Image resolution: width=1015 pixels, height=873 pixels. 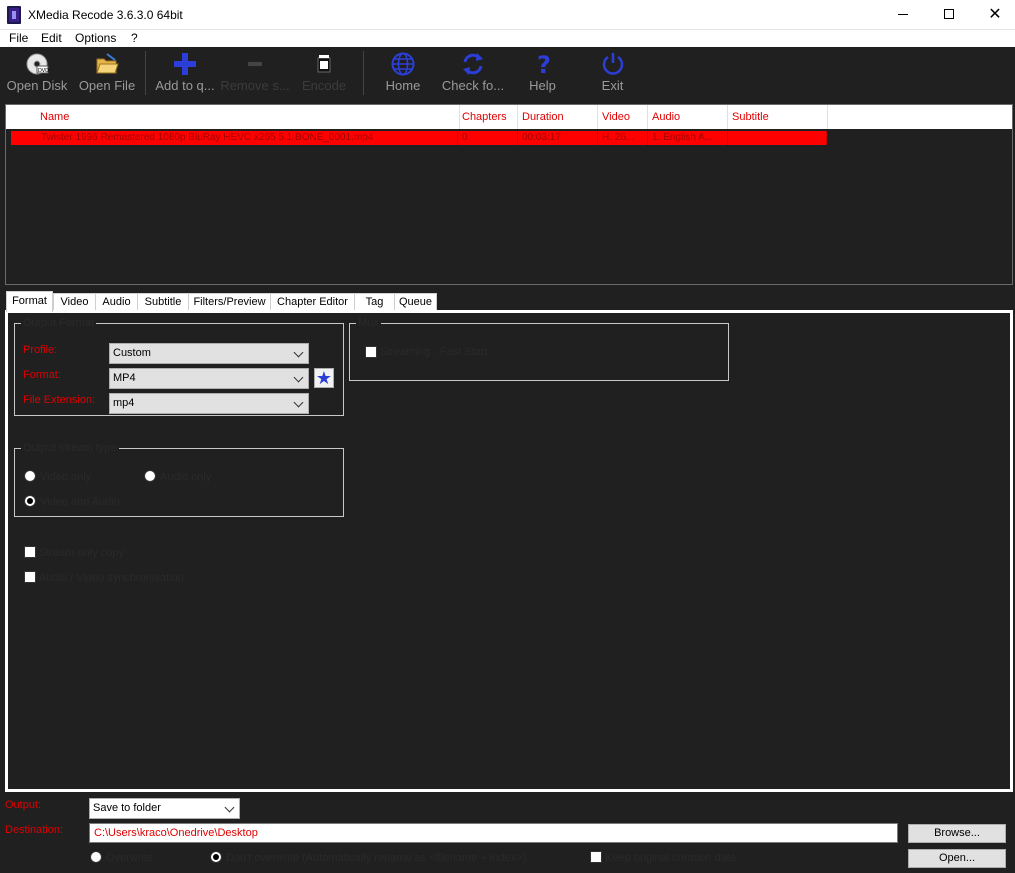 What do you see at coordinates (18, 38) in the screenshot?
I see `menu-file: File` at bounding box center [18, 38].